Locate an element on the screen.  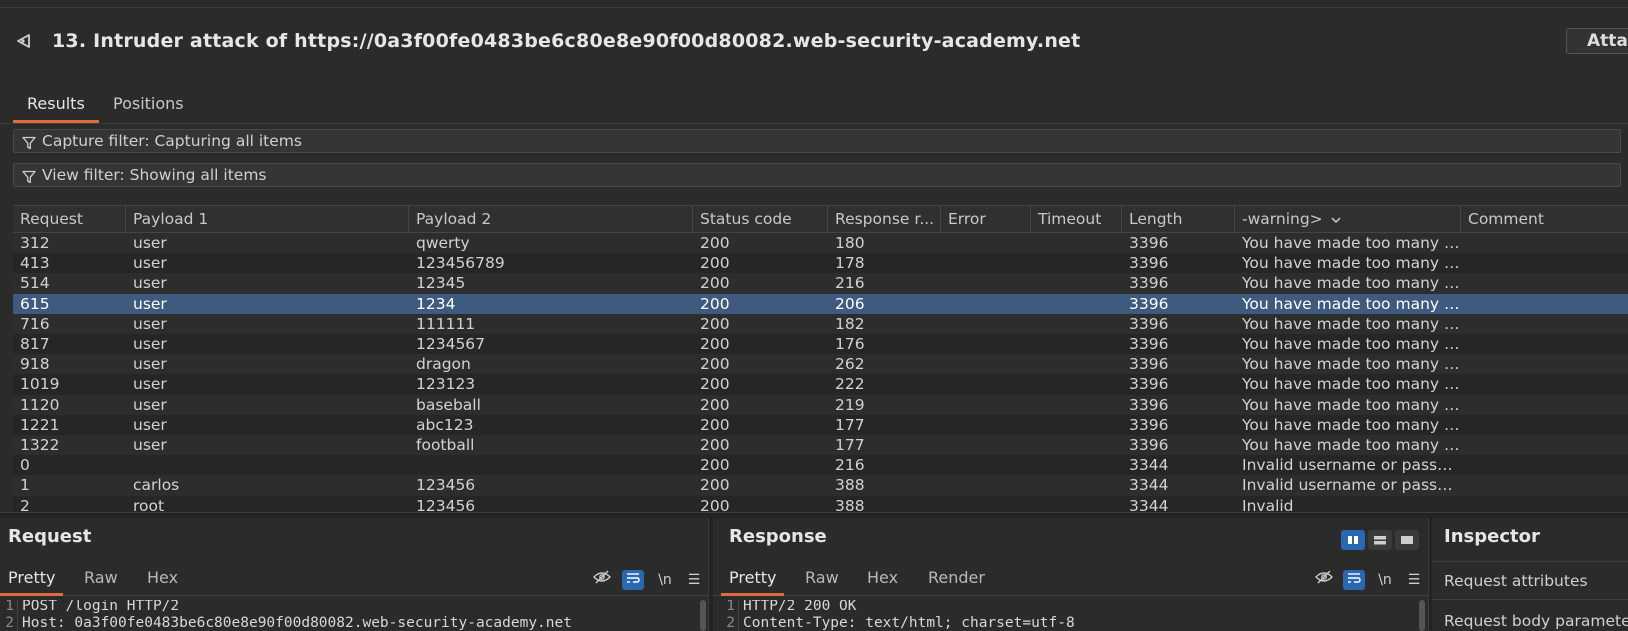
response-tab-pretty: Pretty is located at coordinates (753, 579).